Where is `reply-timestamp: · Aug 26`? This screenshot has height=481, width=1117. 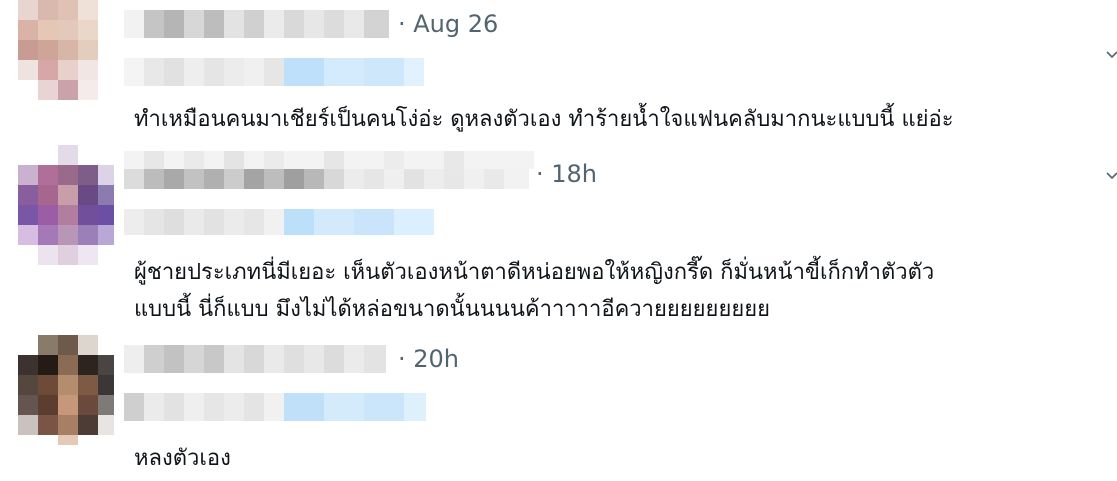 reply-timestamp: · Aug 26 is located at coordinates (448, 24).